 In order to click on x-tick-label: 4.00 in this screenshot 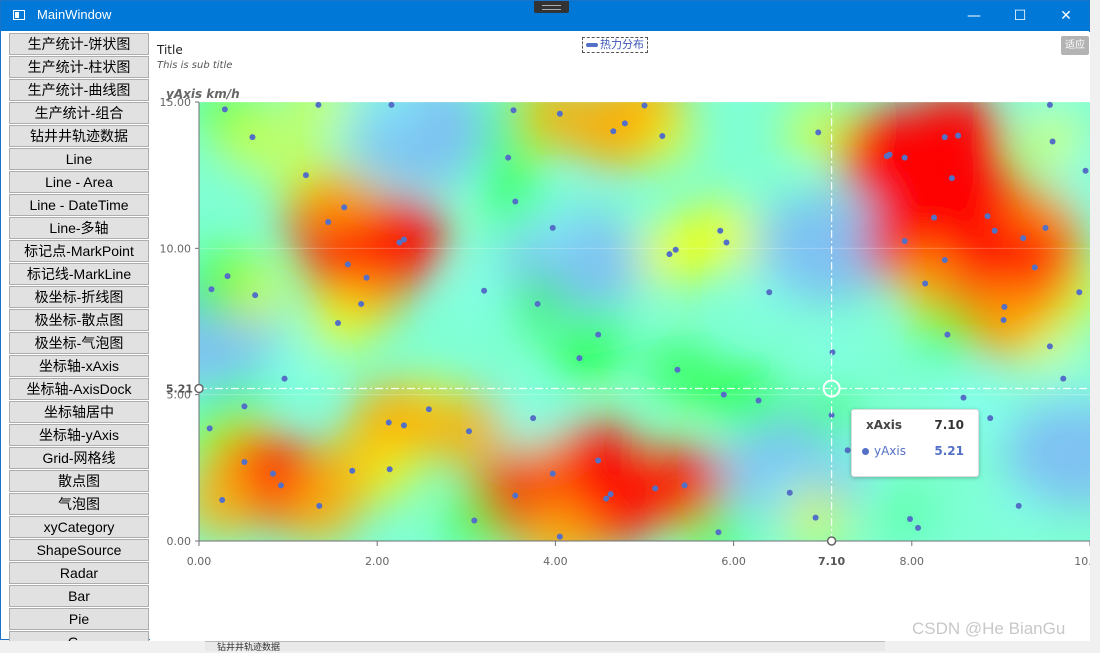, I will do `click(555, 561)`.